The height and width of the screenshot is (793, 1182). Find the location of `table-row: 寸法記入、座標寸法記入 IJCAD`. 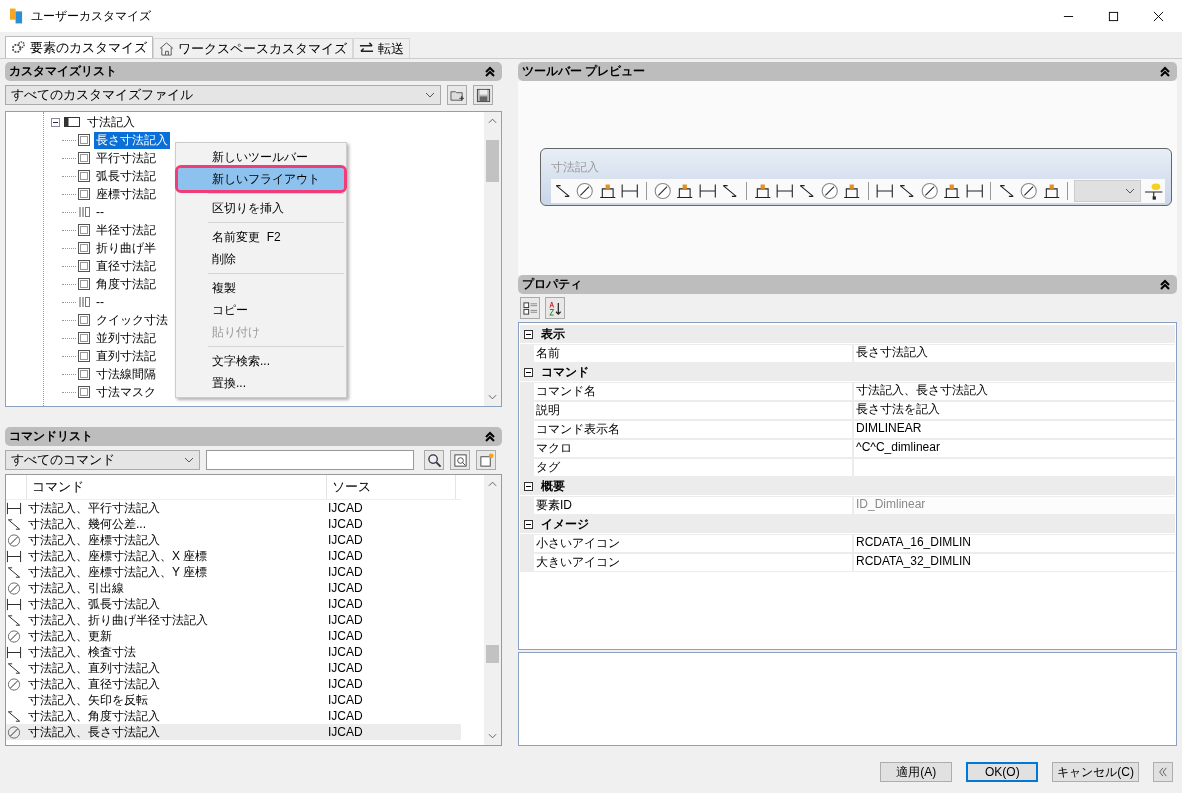

table-row: 寸法記入、座標寸法記入 IJCAD is located at coordinates (233, 540).